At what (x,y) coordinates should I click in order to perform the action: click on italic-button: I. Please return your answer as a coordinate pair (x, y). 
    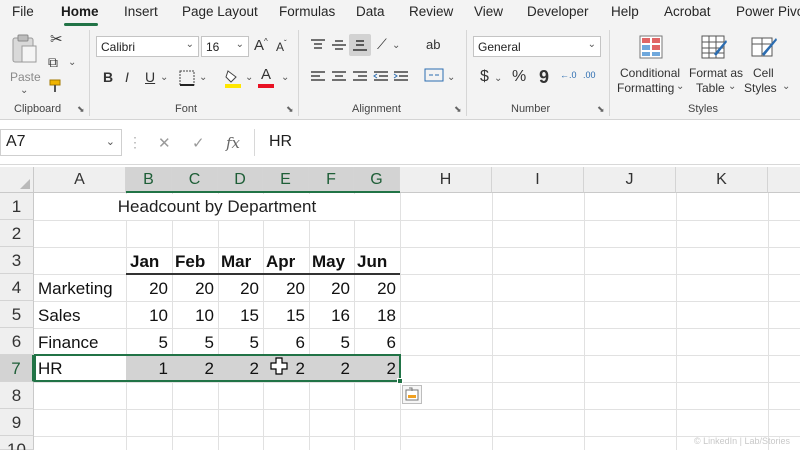
    Looking at the image, I should click on (127, 77).